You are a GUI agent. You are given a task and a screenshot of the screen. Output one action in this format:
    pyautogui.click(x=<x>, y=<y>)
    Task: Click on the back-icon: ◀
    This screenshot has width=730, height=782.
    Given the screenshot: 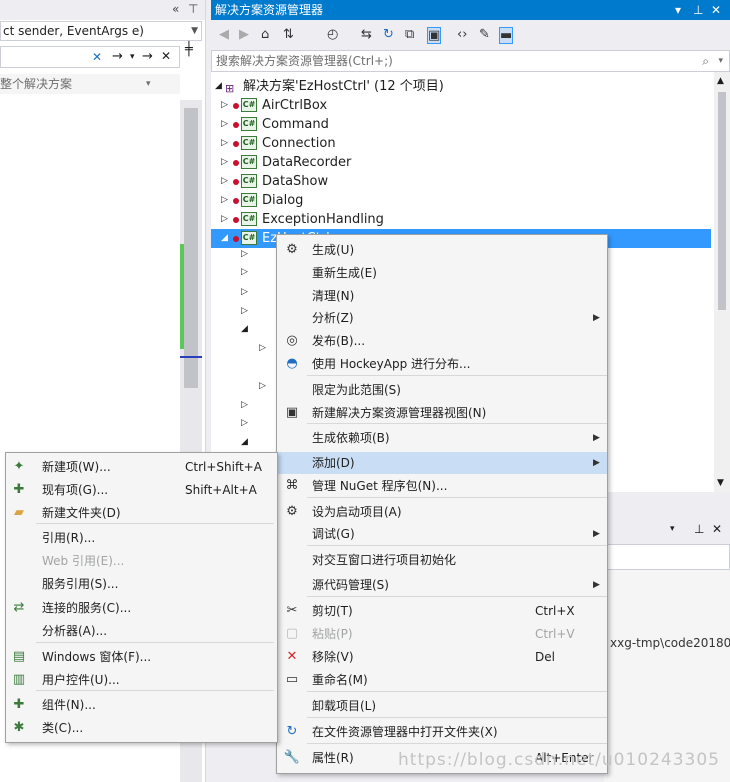 What is the action you would take?
    pyautogui.click(x=224, y=34)
    